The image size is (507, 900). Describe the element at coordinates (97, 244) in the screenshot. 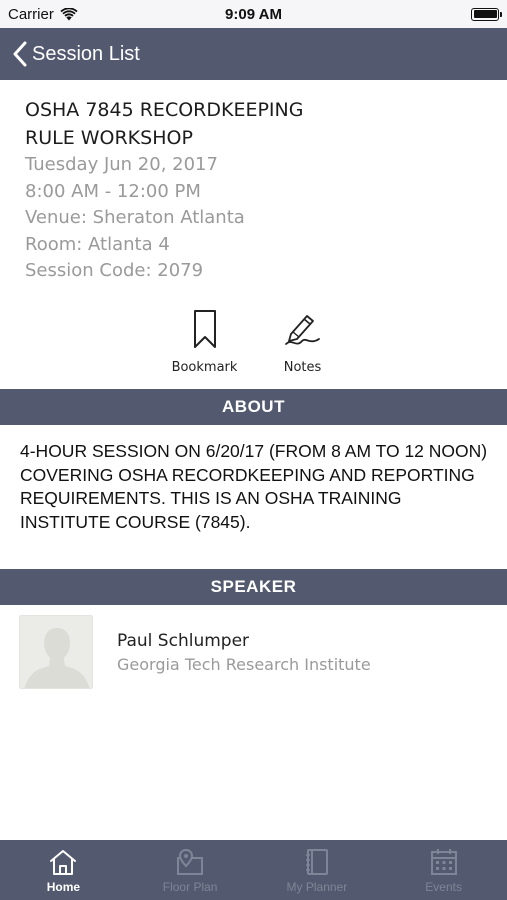

I see `session-room: Room: Atlanta 4` at that location.